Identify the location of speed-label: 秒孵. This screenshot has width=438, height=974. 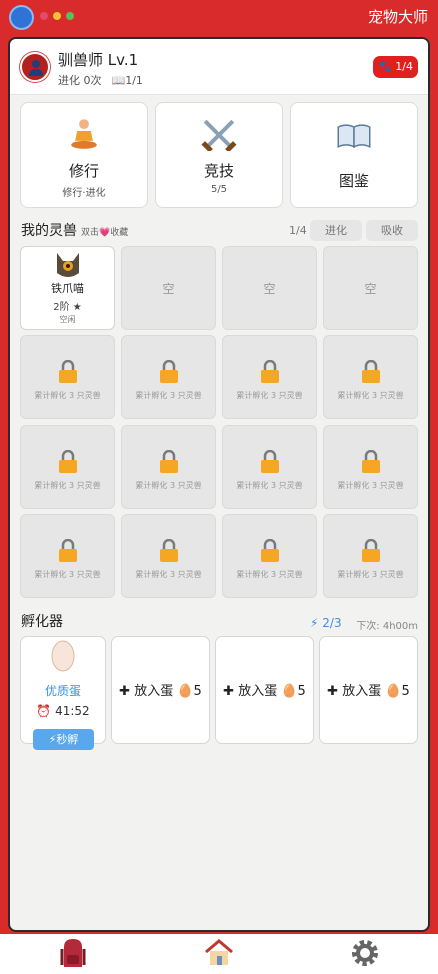
(67, 739).